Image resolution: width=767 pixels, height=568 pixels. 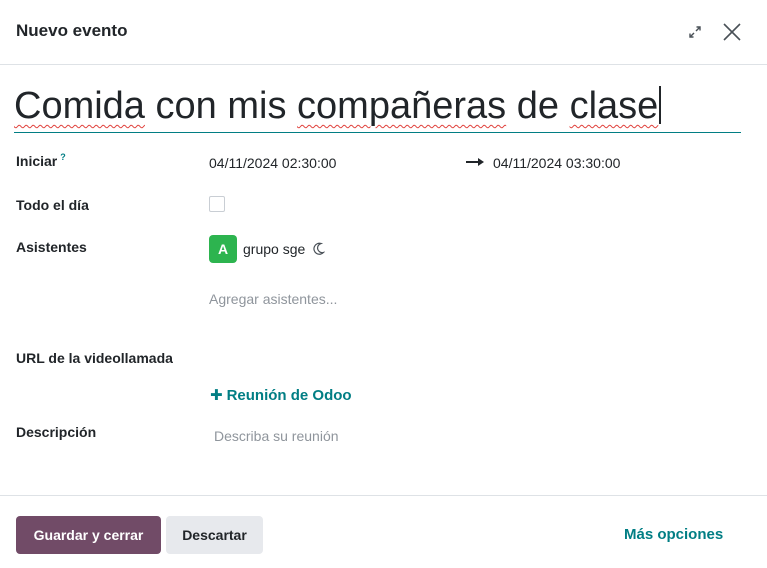 I want to click on event-name-word: mis, so click(x=257, y=106).